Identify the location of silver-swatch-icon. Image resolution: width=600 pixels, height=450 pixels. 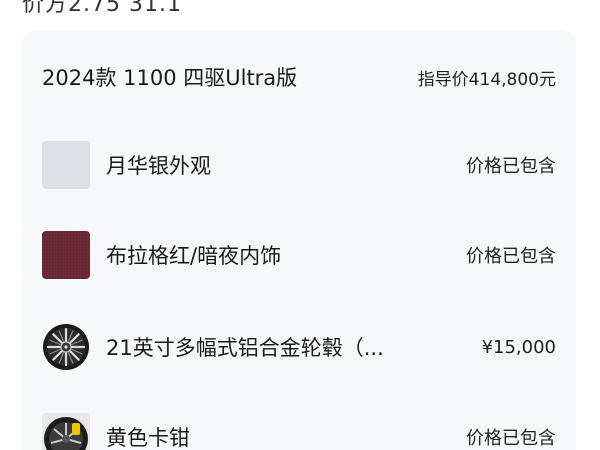
(66, 165).